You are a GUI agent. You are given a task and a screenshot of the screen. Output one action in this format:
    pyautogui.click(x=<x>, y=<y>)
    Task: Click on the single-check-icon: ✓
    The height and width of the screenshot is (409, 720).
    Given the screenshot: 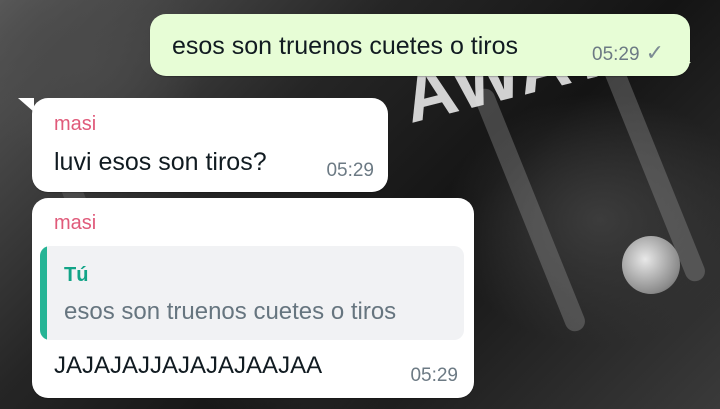 What is the action you would take?
    pyautogui.click(x=654, y=52)
    